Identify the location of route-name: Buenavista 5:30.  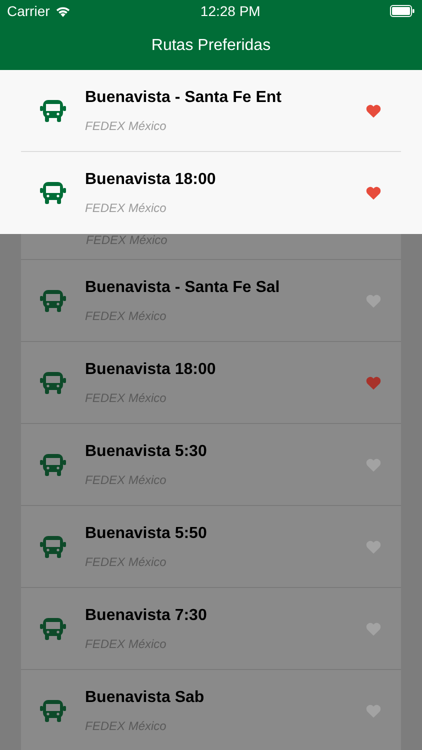
(146, 451).